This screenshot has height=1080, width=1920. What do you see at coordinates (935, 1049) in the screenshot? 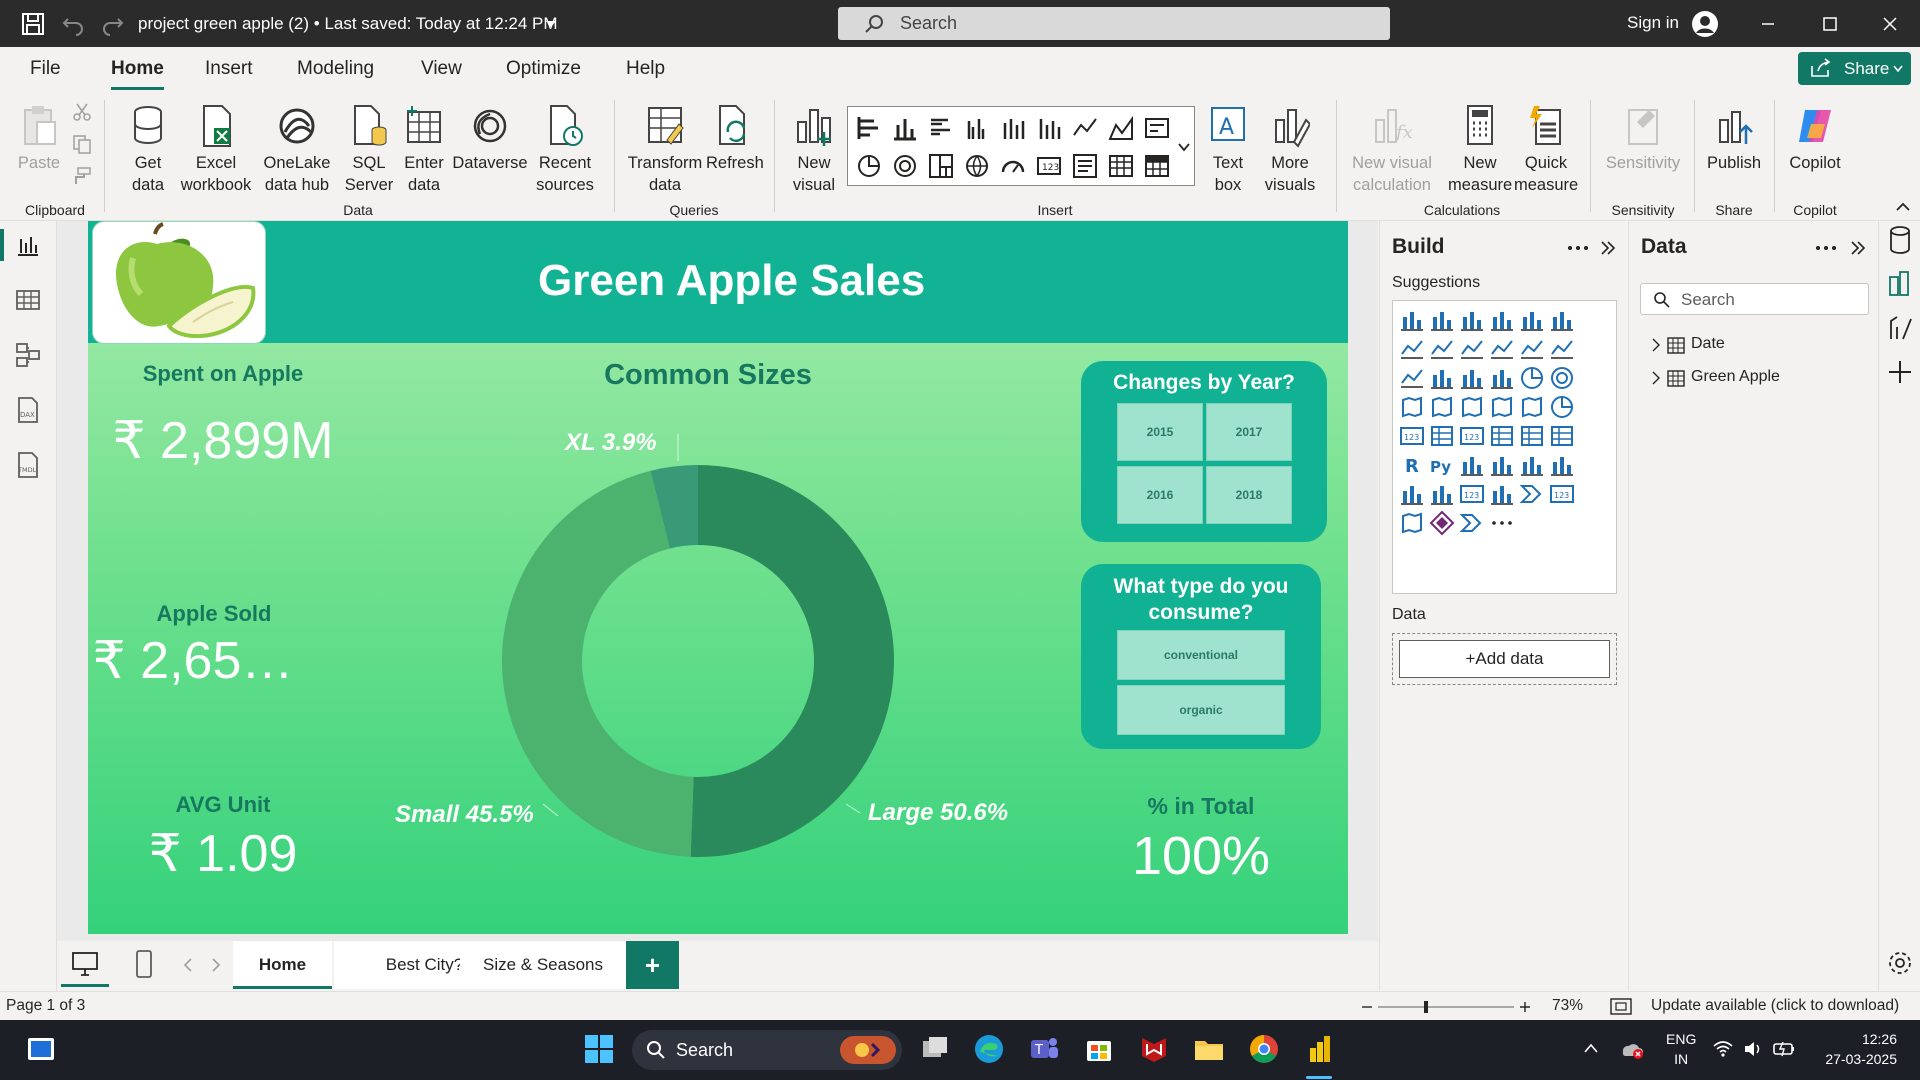
I see `task-view-icon` at bounding box center [935, 1049].